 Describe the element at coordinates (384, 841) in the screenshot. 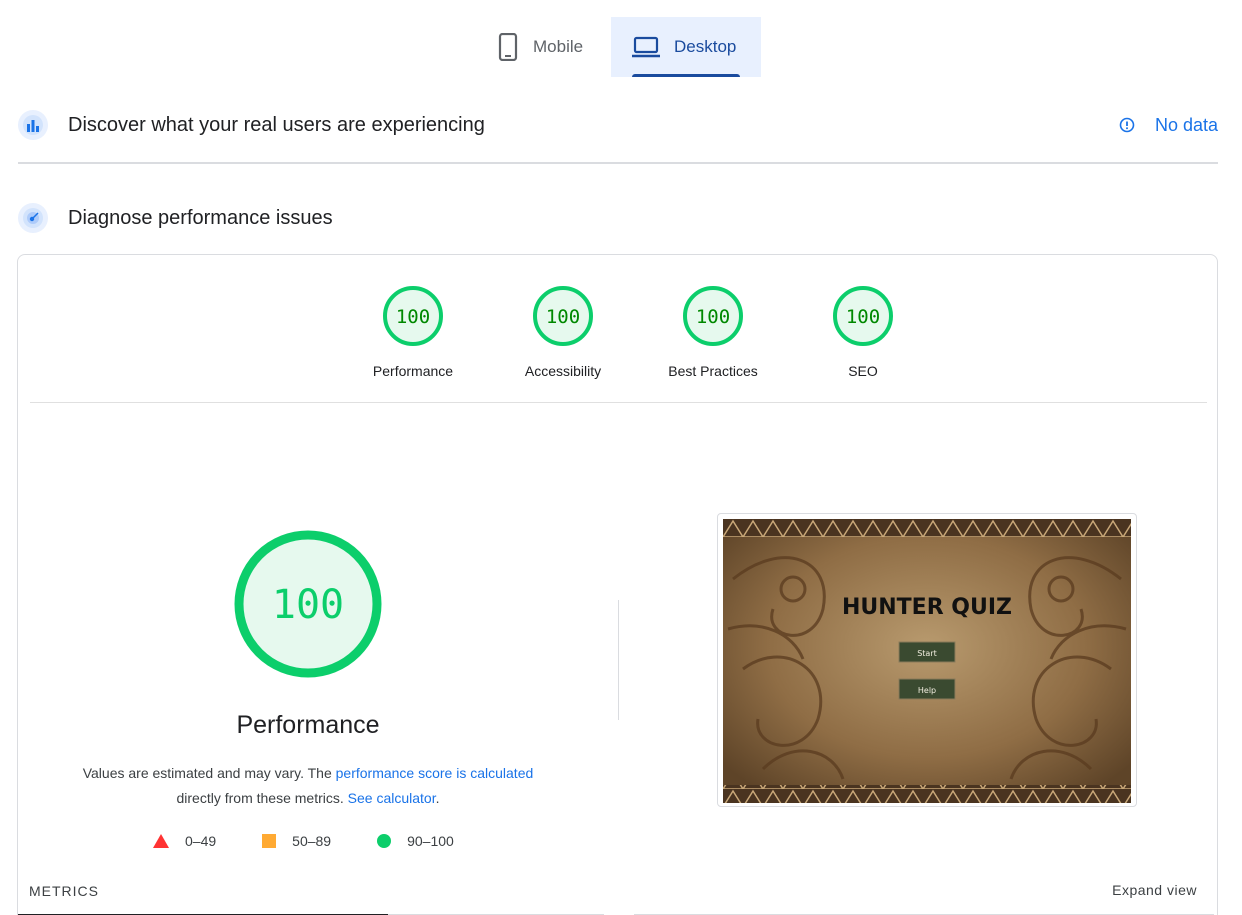

I see `circle-icon` at that location.